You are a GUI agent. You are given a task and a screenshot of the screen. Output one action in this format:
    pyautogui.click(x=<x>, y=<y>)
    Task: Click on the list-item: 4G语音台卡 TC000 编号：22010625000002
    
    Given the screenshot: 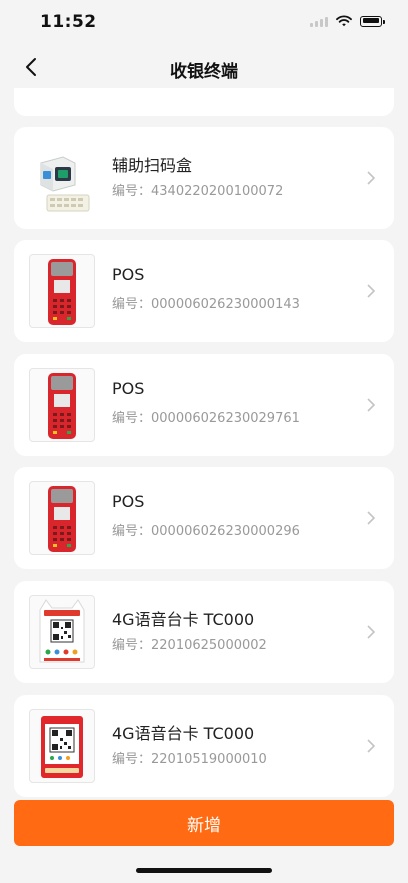 What is the action you would take?
    pyautogui.click(x=204, y=632)
    